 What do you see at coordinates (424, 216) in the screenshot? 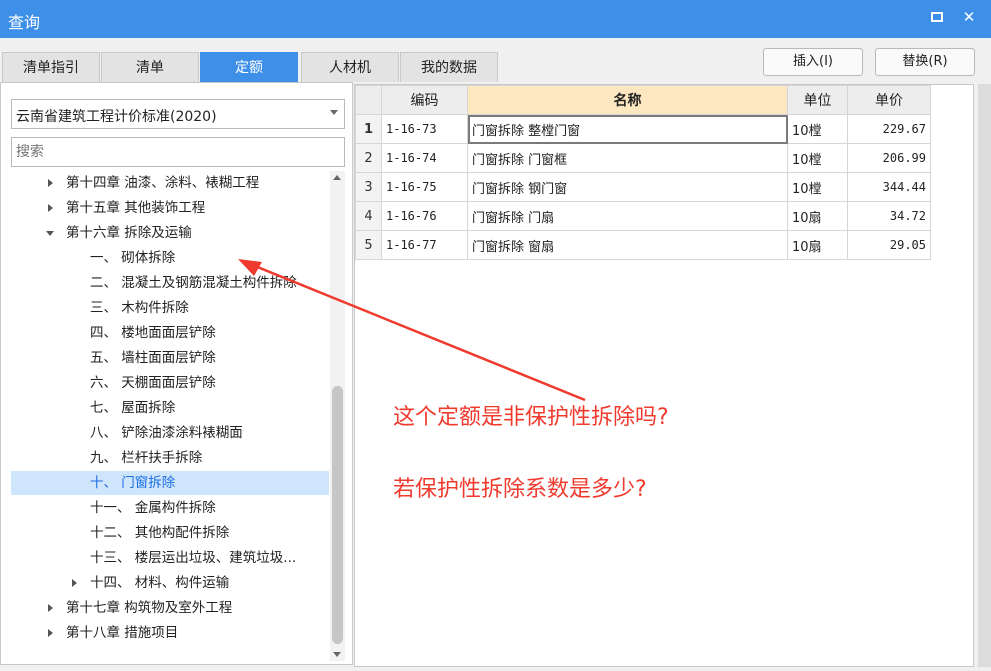
I see `cell-code: 1-16-76` at bounding box center [424, 216].